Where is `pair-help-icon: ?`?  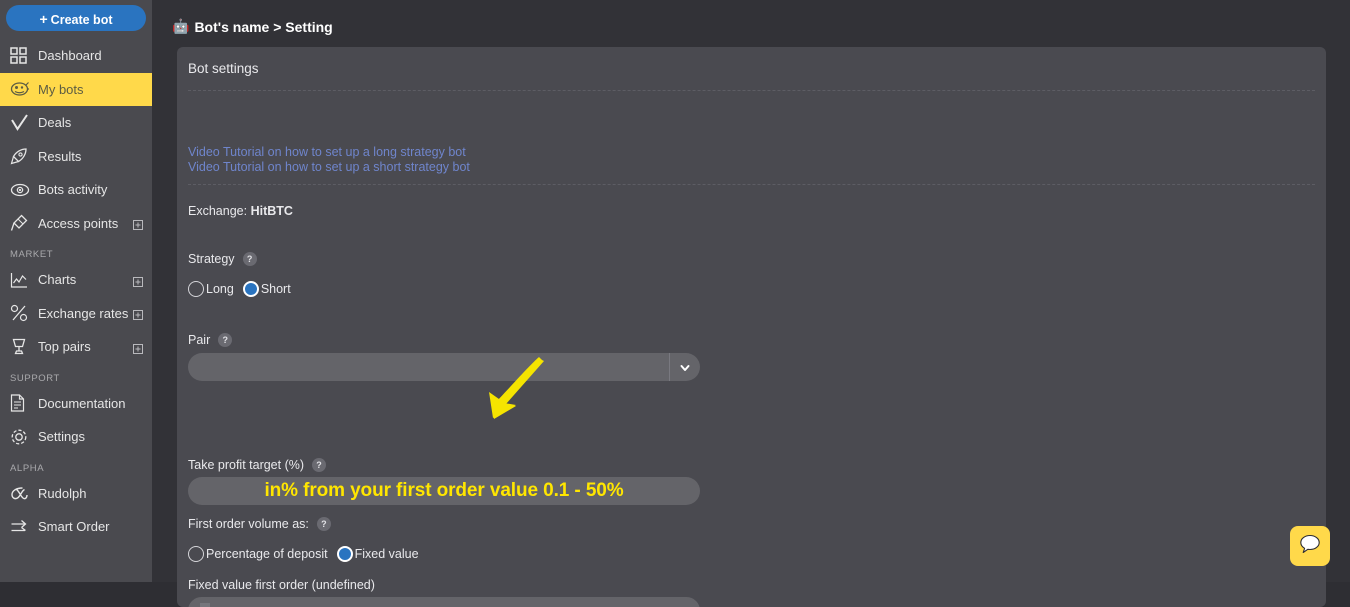 pair-help-icon: ? is located at coordinates (225, 340).